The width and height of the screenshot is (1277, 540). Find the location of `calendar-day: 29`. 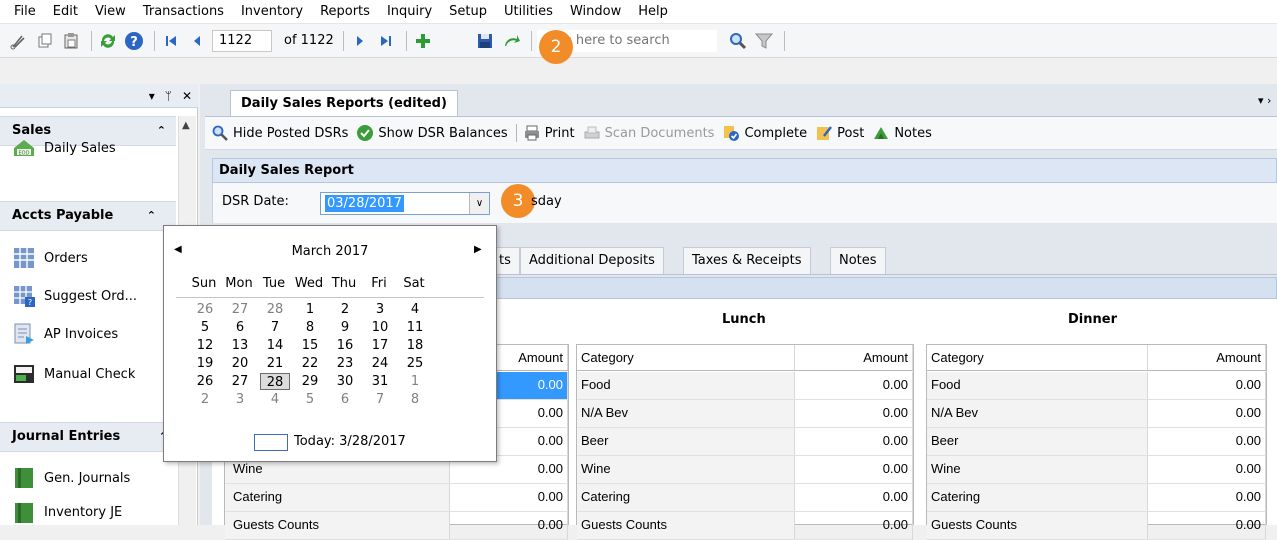

calendar-day: 29 is located at coordinates (310, 381).